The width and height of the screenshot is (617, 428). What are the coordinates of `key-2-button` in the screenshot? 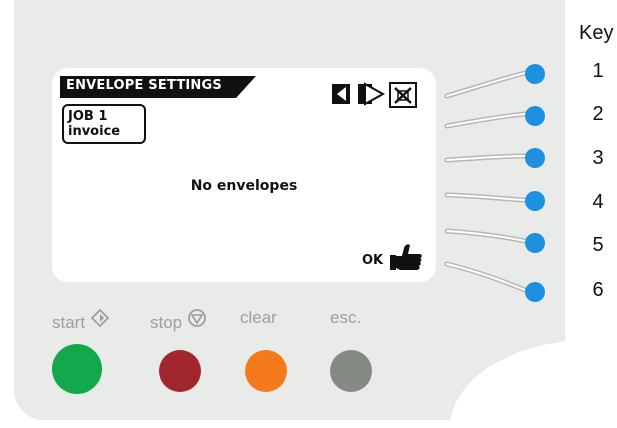 It's located at (535, 116).